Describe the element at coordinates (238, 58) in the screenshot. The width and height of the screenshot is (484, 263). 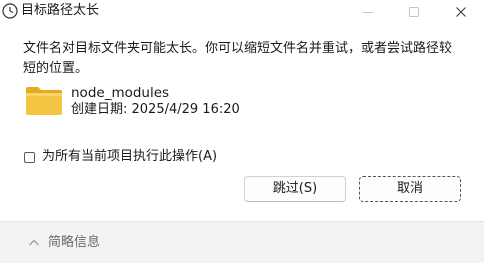
I see `error-message: 文件名对目标文件夹可能太长。你可以缩短文件名并重试，或者尝试路径较短的位置。` at that location.